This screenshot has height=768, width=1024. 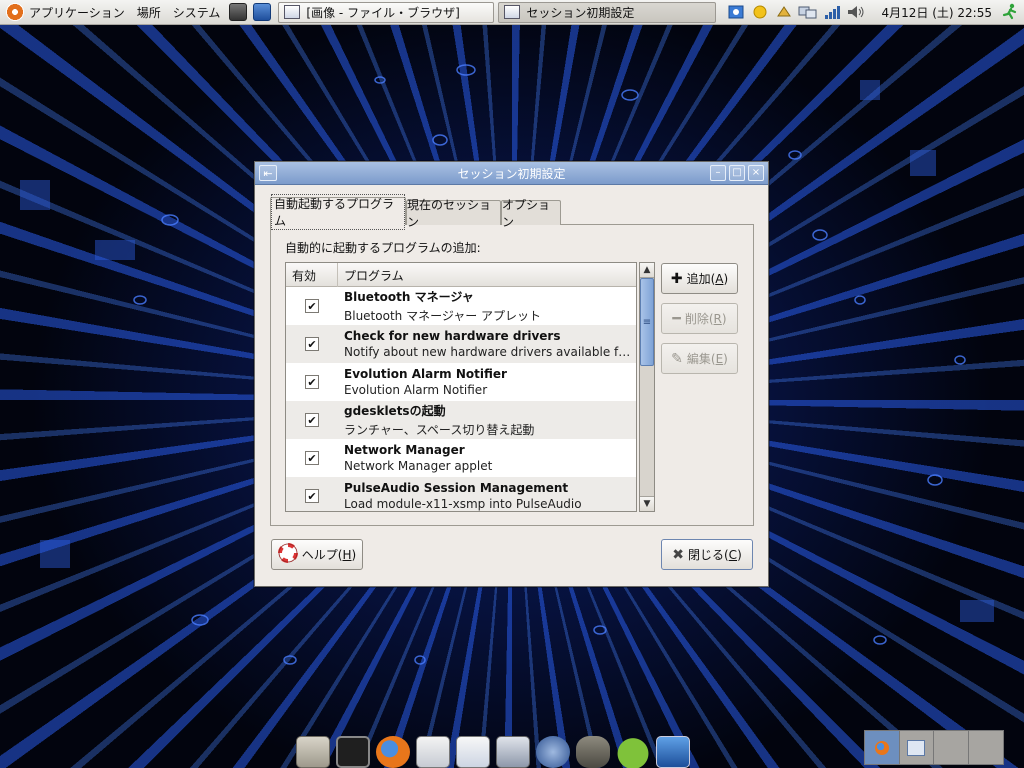 What do you see at coordinates (736, 12) in the screenshot?
I see `puzzle-icon` at bounding box center [736, 12].